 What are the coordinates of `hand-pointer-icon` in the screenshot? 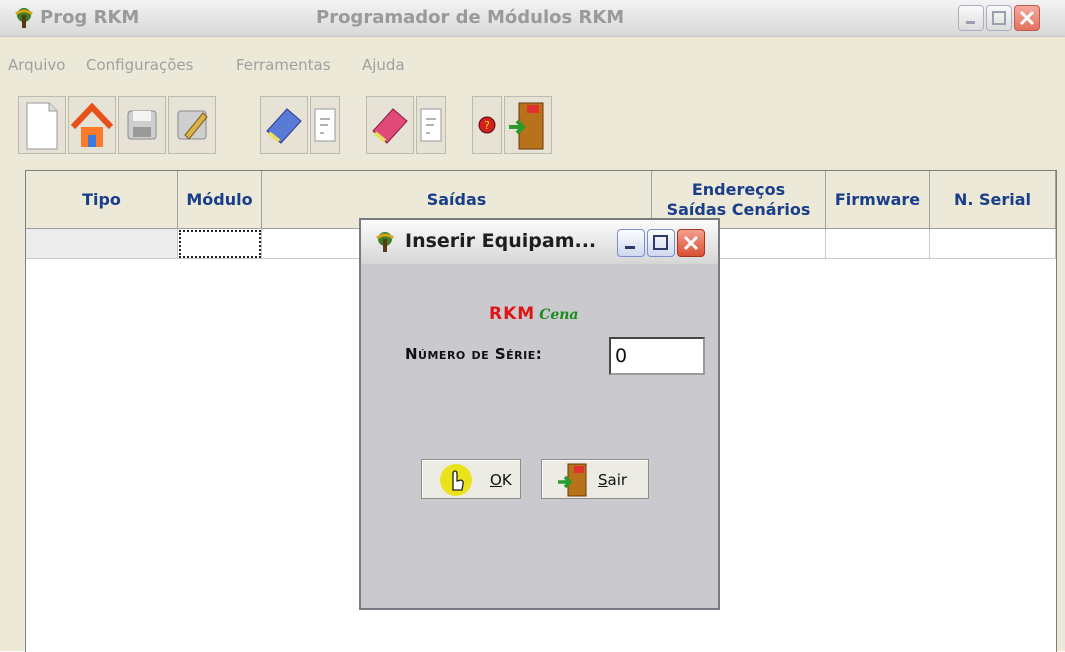 It's located at (456, 480).